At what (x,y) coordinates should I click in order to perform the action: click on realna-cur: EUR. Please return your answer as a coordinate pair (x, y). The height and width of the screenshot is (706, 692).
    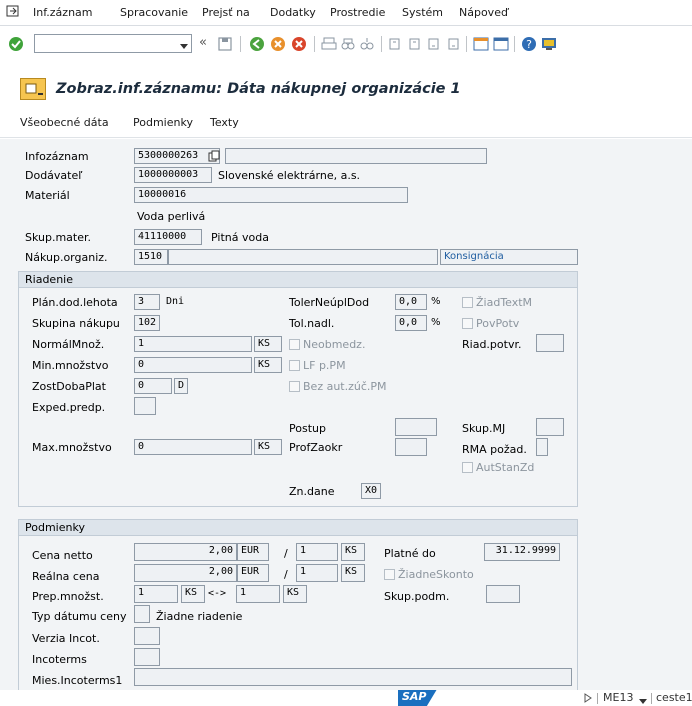
    Looking at the image, I should click on (253, 573).